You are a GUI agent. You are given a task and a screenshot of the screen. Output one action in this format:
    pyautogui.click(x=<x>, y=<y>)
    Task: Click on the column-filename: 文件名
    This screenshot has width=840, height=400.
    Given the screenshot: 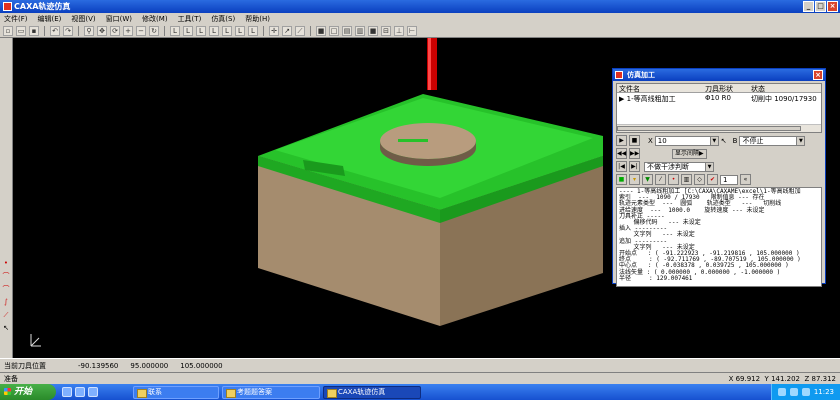 What is the action you would take?
    pyautogui.click(x=660, y=88)
    